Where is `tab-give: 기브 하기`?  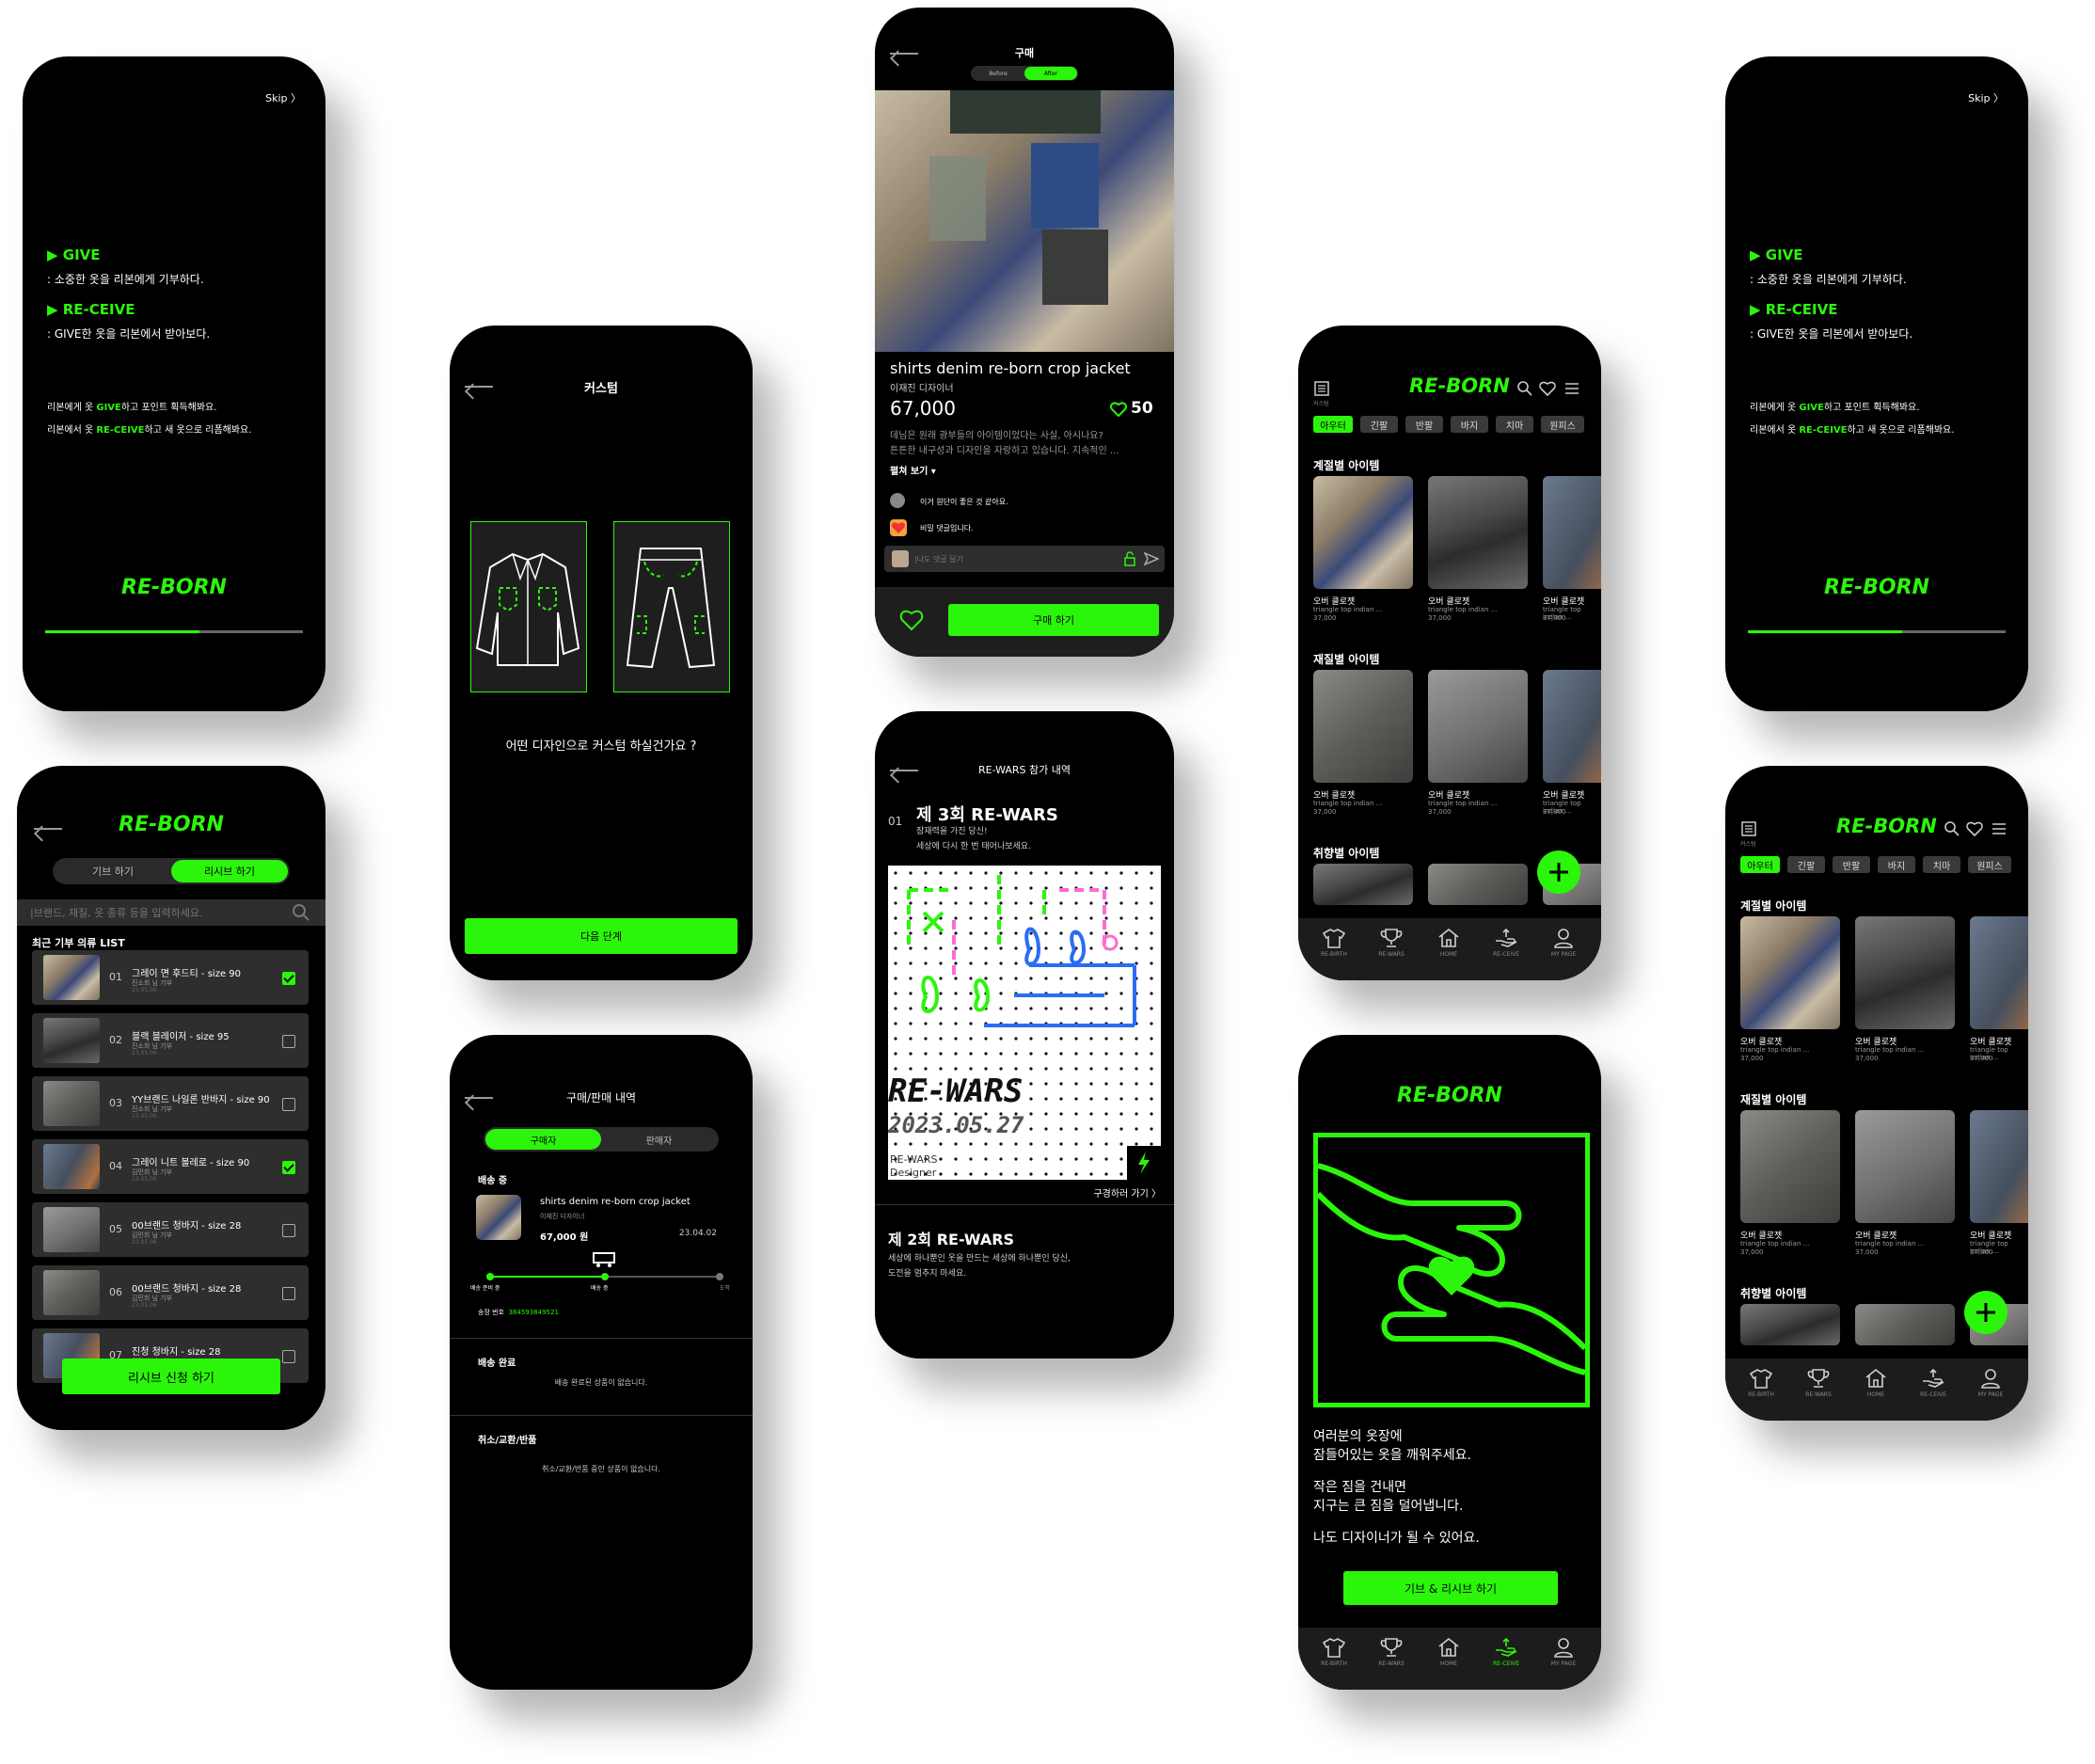
tab-give: 기브 하기 is located at coordinates (113, 871).